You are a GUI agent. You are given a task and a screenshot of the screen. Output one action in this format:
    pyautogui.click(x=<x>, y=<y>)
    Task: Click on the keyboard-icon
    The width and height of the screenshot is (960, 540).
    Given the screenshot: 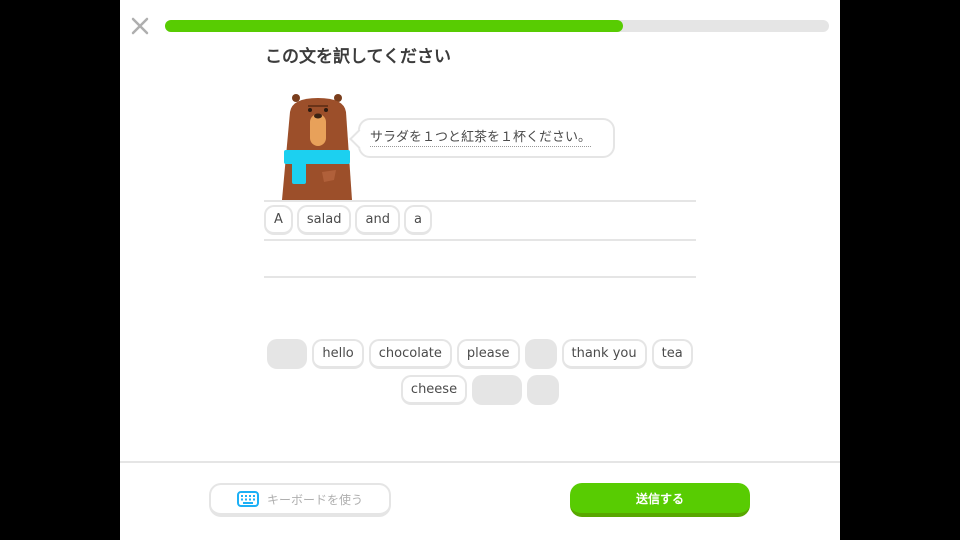 What is the action you would take?
    pyautogui.click(x=247, y=499)
    